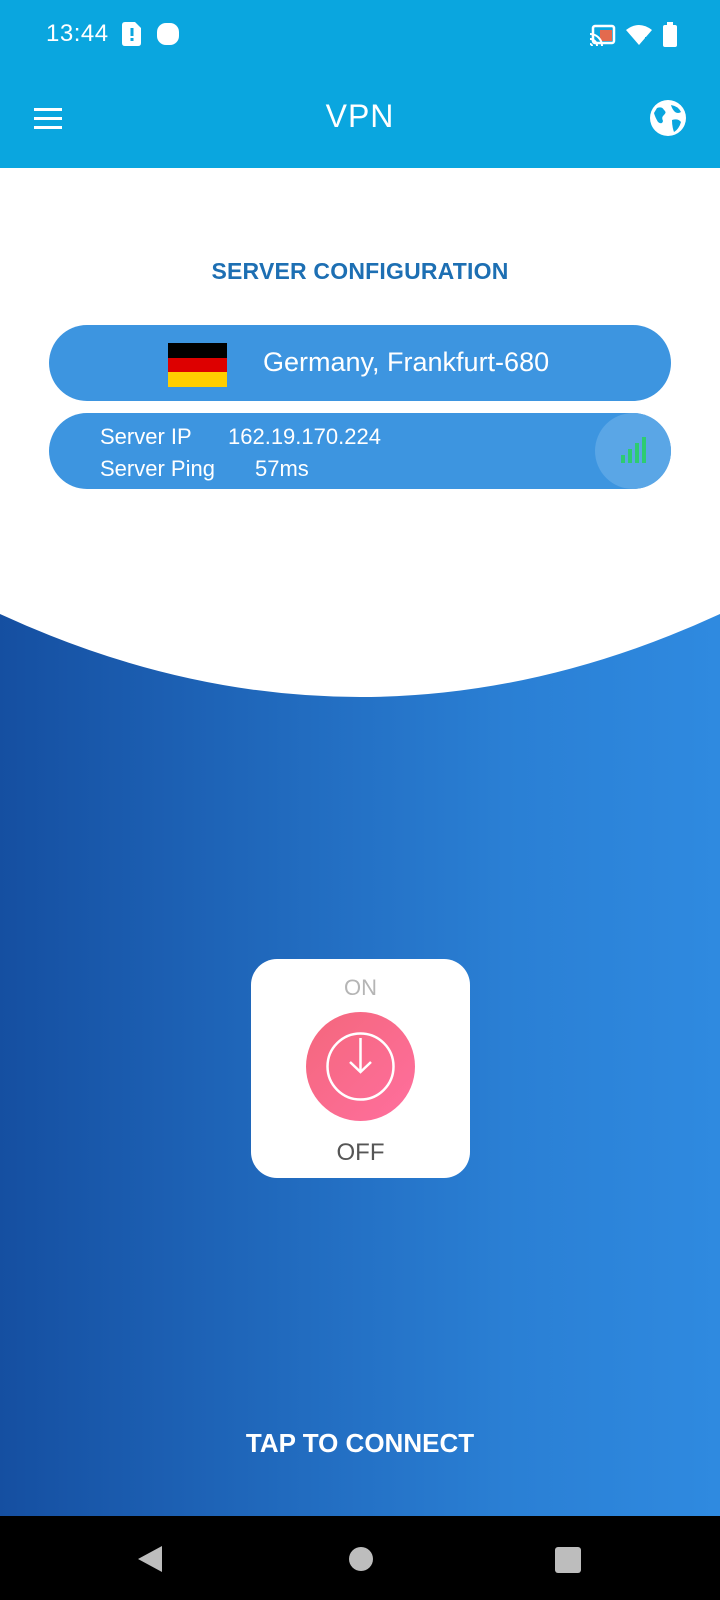  Describe the element at coordinates (77, 33) in the screenshot. I see `status-time: 13:44` at that location.